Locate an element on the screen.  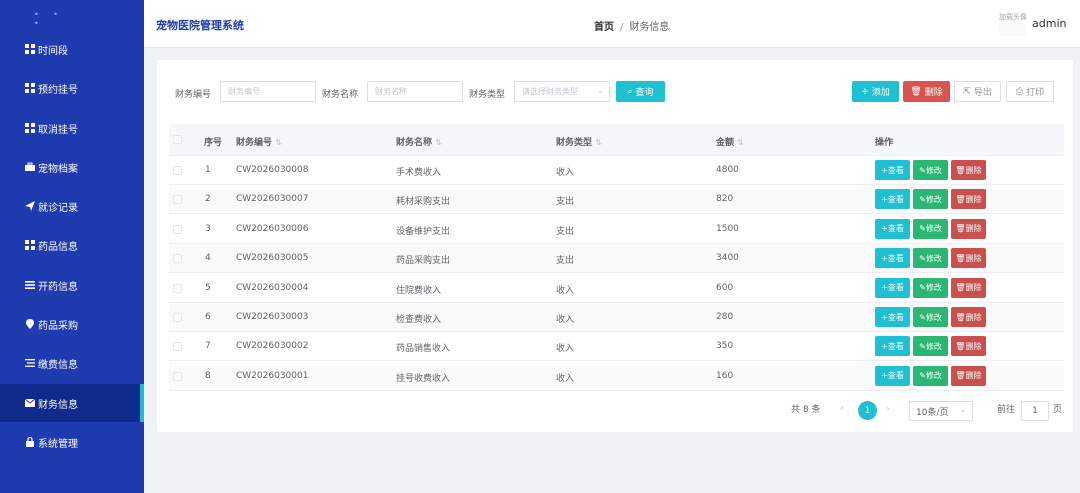
cell-code: CW2026030001 is located at coordinates (272, 375).